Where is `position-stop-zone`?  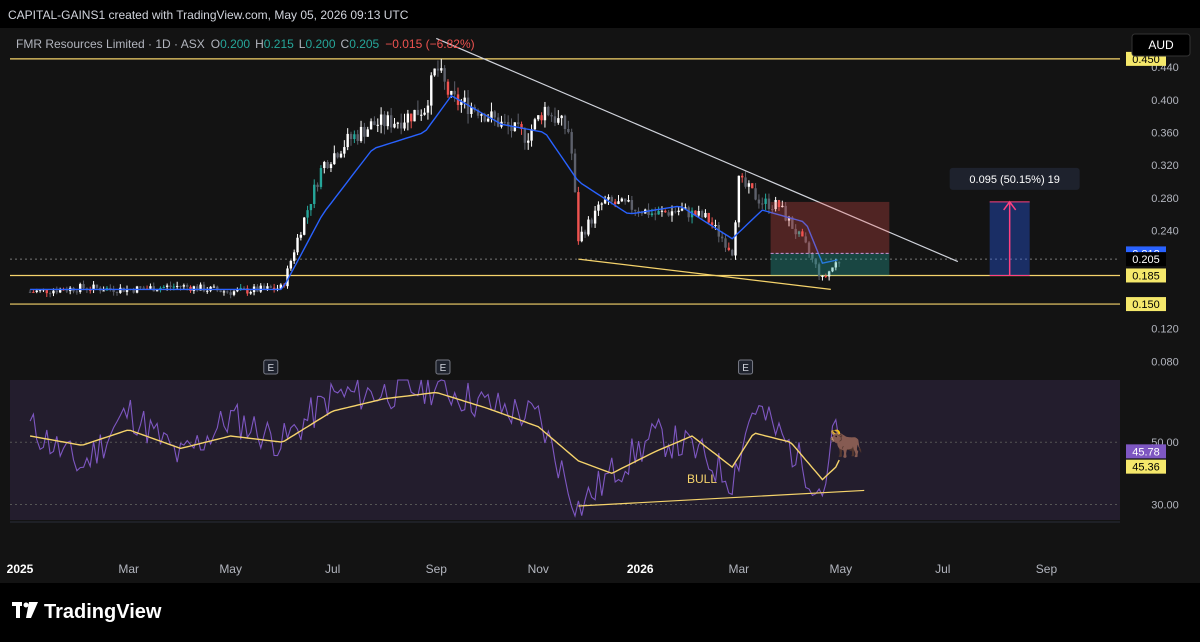 position-stop-zone is located at coordinates (830, 264).